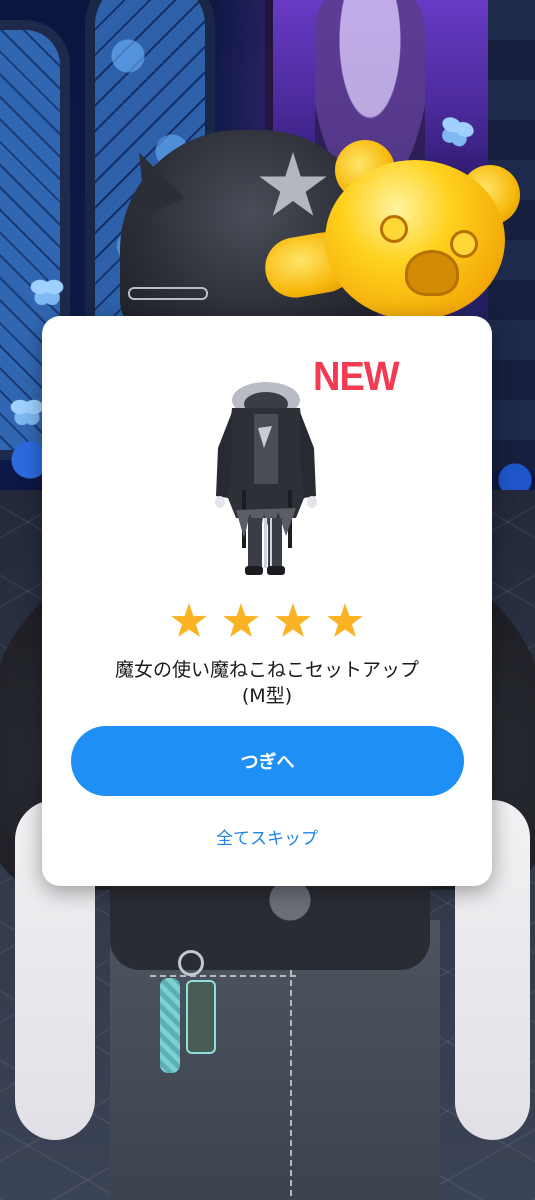 This screenshot has width=535, height=1200. I want to click on bear-mouth, so click(432, 273).